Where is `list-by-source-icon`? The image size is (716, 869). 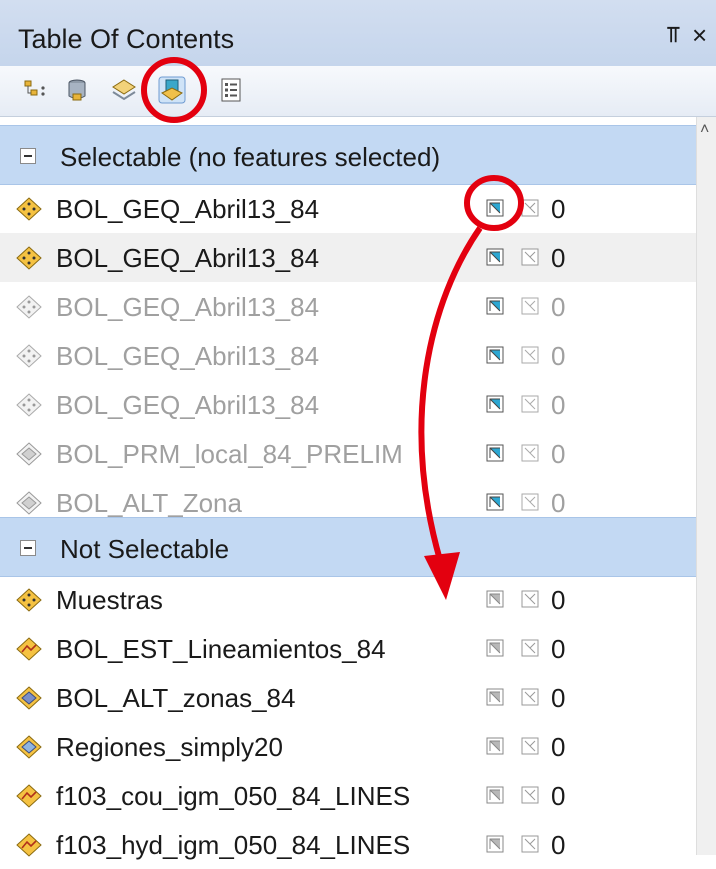 list-by-source-icon is located at coordinates (77, 90).